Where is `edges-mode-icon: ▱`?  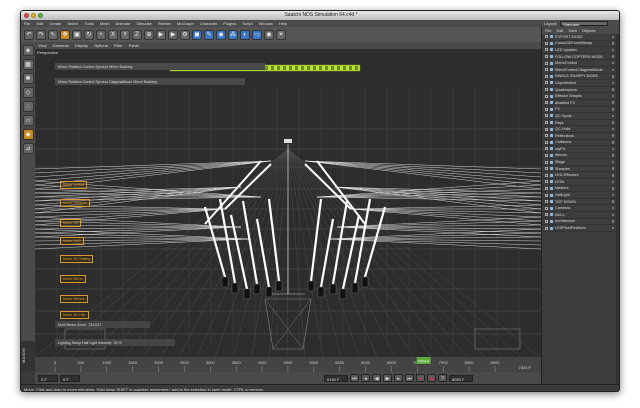
edges-mode-icon: ▱ is located at coordinates (28, 120).